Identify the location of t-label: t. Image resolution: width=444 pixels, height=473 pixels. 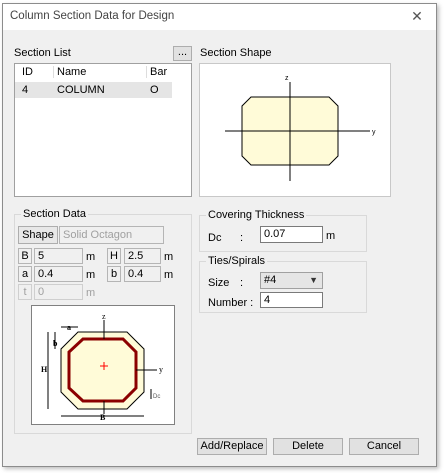
(25, 292).